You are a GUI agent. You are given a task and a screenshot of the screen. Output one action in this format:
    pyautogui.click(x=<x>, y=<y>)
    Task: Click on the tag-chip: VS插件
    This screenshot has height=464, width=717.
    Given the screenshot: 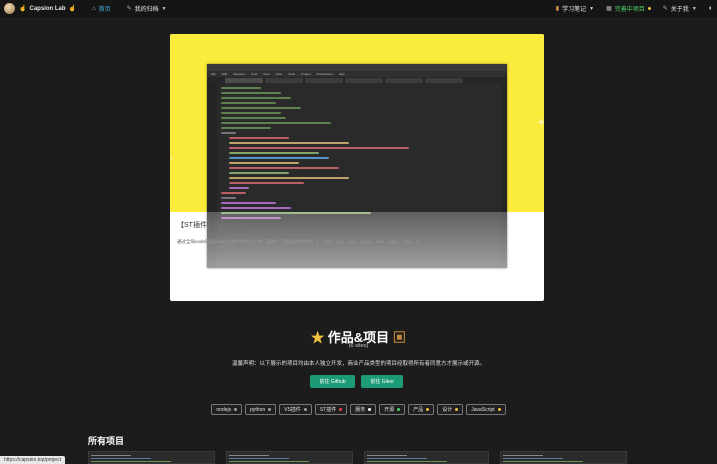 What is the action you would take?
    pyautogui.click(x=295, y=409)
    